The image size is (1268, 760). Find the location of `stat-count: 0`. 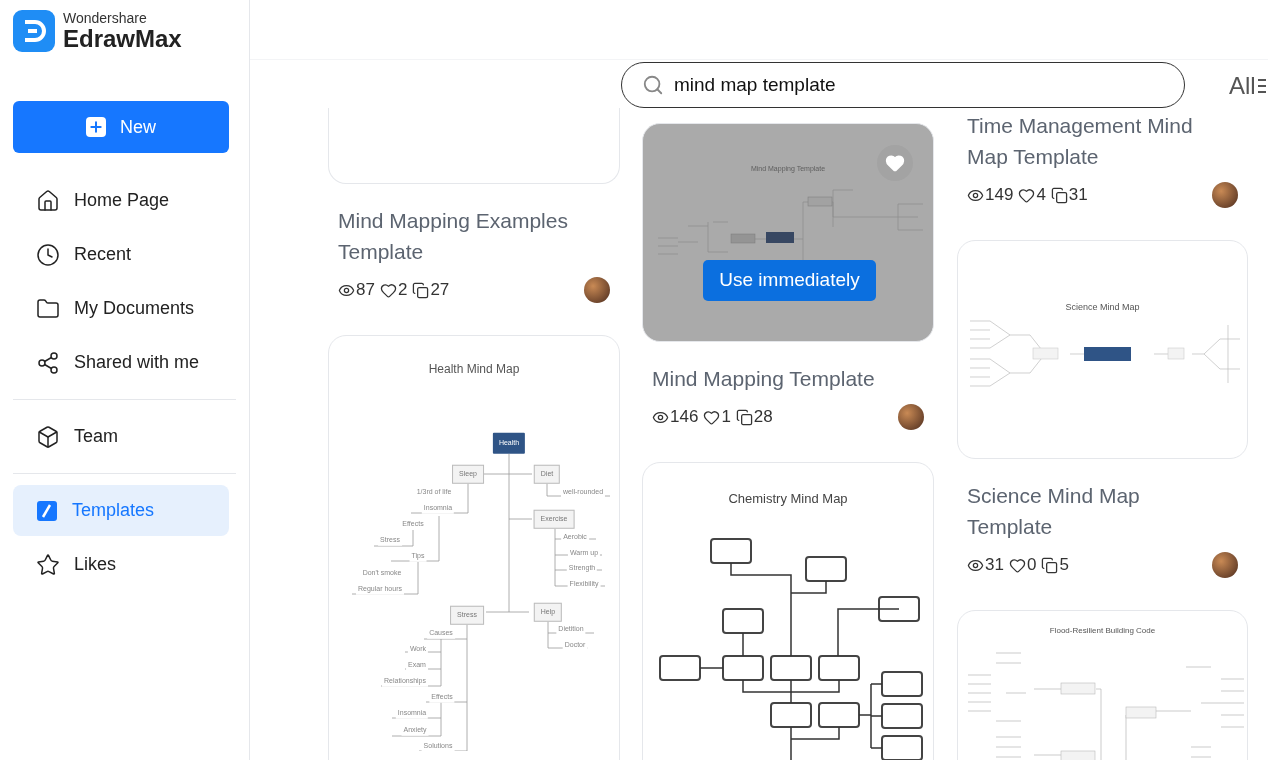

stat-count: 0 is located at coordinates (1031, 565).